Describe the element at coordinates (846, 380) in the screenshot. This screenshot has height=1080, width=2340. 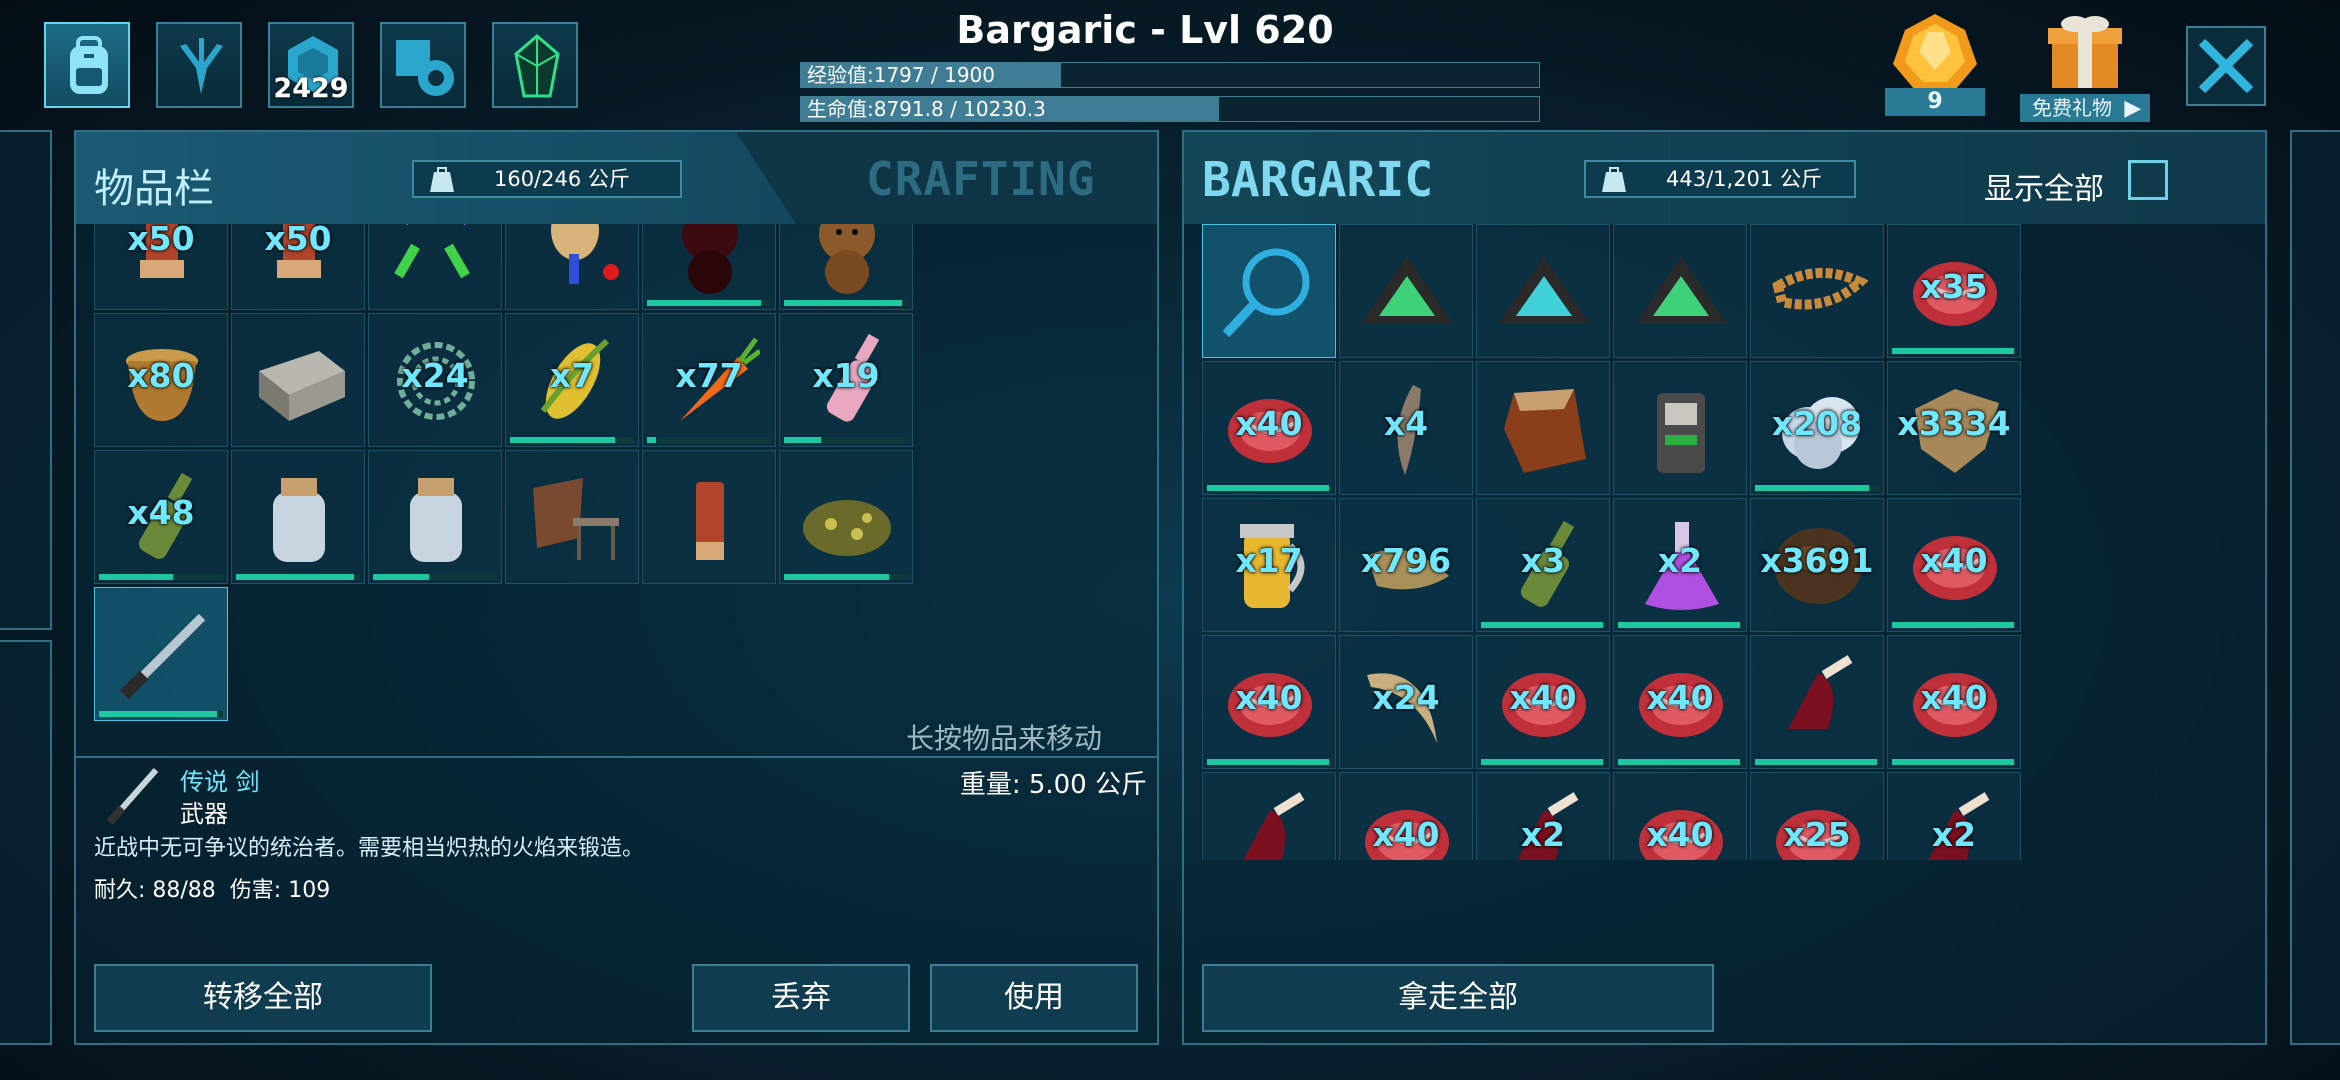
I see `pink-bottle-slot: x19` at that location.